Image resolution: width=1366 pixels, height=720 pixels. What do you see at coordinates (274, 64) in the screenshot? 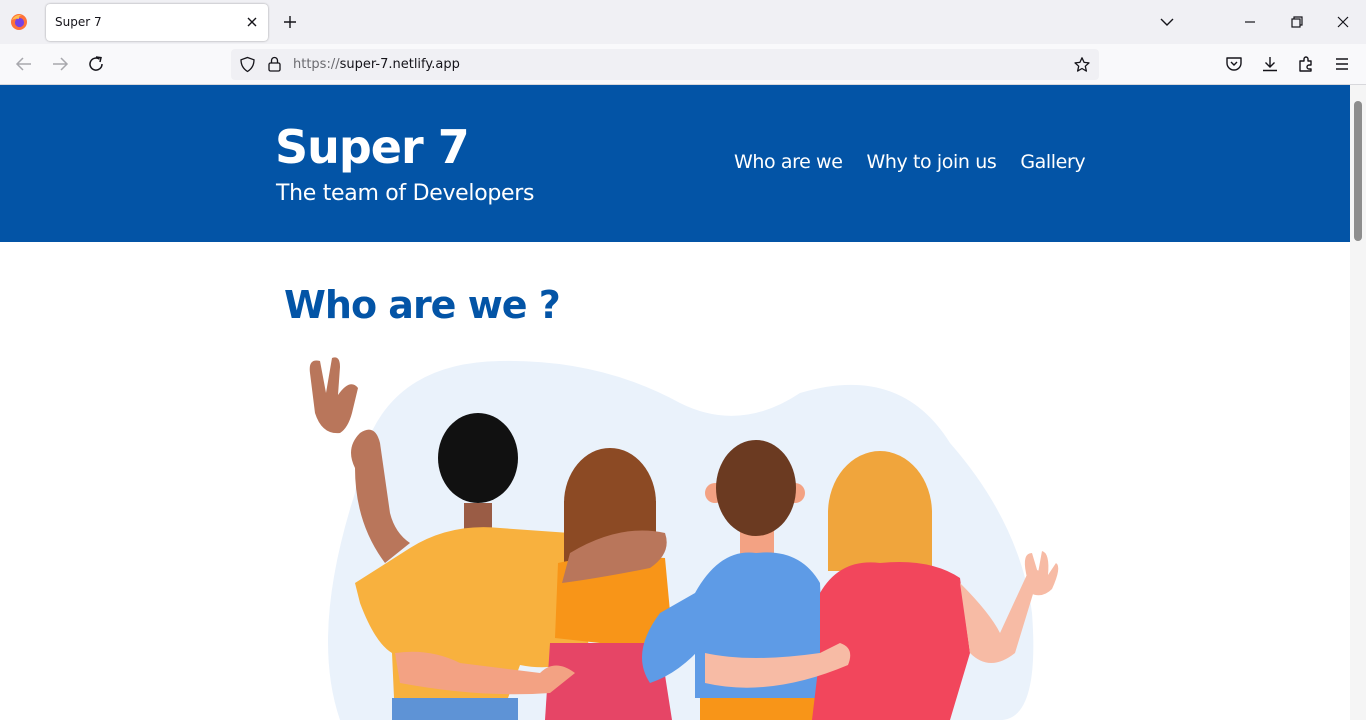
I see `lock-icon` at bounding box center [274, 64].